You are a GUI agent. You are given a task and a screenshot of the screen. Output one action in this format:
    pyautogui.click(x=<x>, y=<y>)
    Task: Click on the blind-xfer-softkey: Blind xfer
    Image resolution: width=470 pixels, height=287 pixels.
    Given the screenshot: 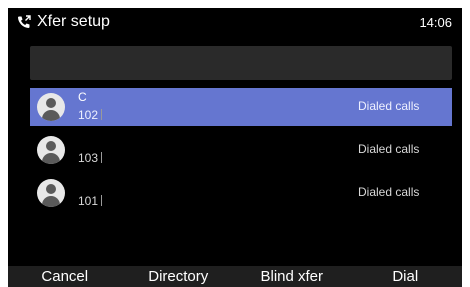 What is the action you would take?
    pyautogui.click(x=292, y=276)
    